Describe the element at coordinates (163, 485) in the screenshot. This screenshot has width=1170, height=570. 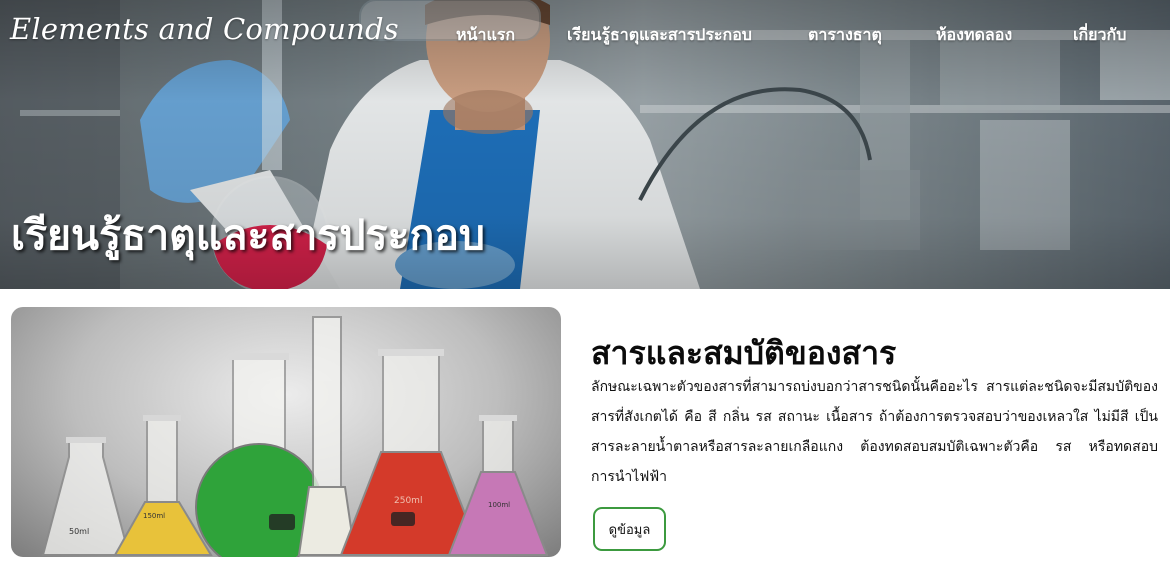
I see `flask-yellow: 150ml` at that location.